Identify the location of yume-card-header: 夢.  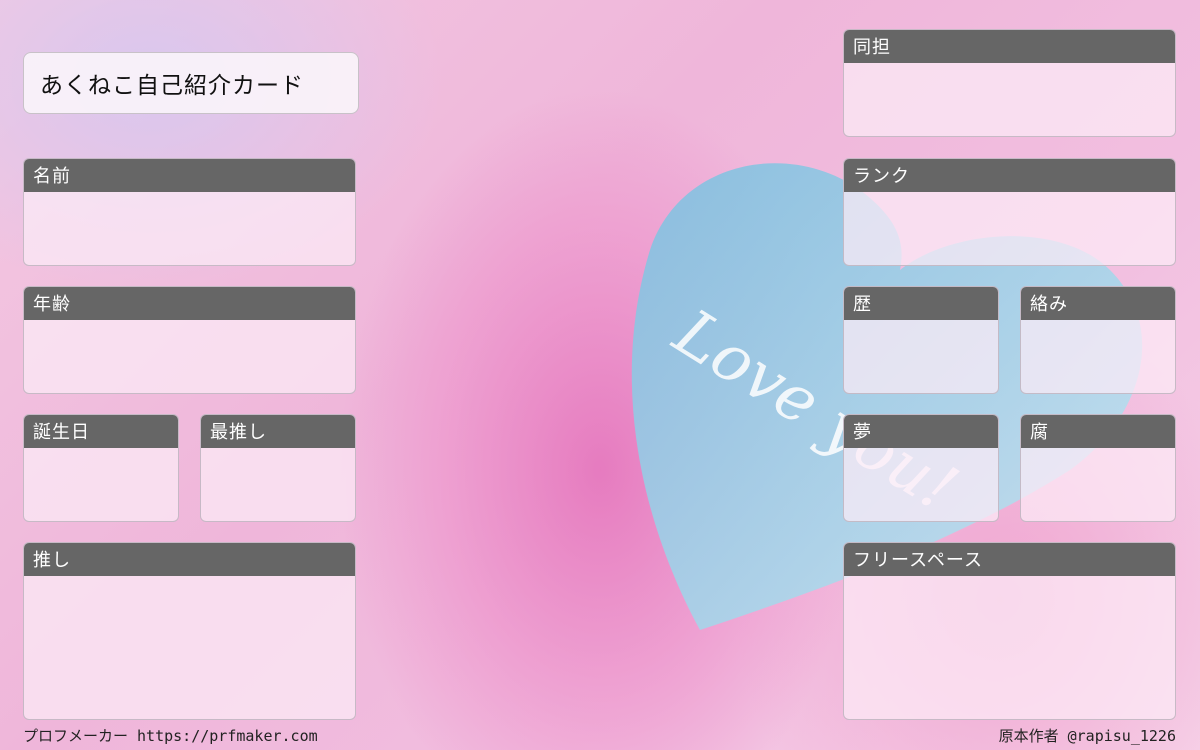
(921, 431).